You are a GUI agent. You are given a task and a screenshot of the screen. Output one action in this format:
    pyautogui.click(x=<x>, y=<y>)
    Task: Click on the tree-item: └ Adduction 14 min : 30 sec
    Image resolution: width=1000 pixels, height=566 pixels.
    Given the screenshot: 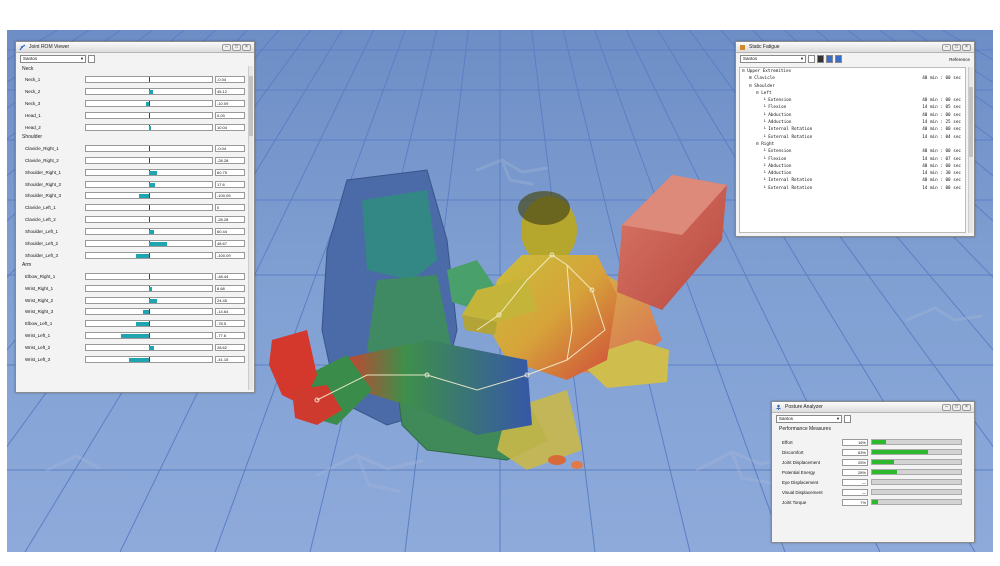 What is the action you would take?
    pyautogui.click(x=852, y=173)
    